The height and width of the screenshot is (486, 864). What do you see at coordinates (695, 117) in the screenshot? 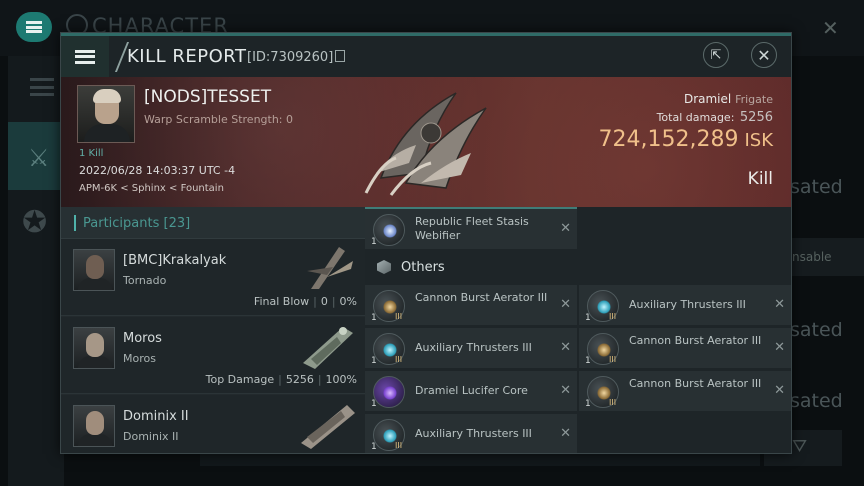
I see `total-damage-label: Total damage:` at bounding box center [695, 117].